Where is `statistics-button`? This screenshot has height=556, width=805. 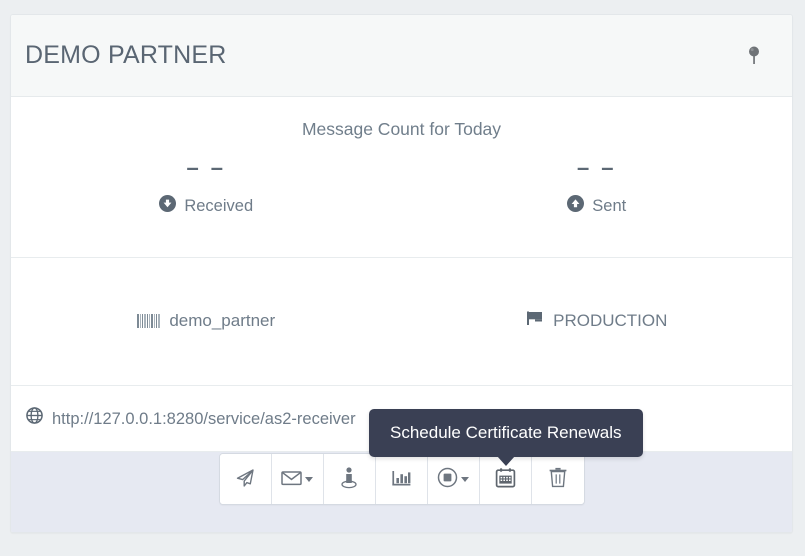 statistics-button is located at coordinates (401, 479).